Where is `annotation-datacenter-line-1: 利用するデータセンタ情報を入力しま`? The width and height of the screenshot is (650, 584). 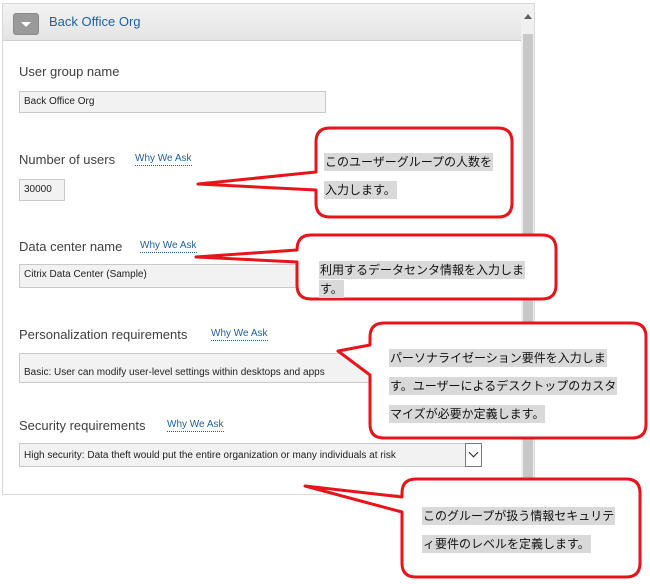 annotation-datacenter-line-1: 利用するデータセンタ情報を入力しま is located at coordinates (422, 270).